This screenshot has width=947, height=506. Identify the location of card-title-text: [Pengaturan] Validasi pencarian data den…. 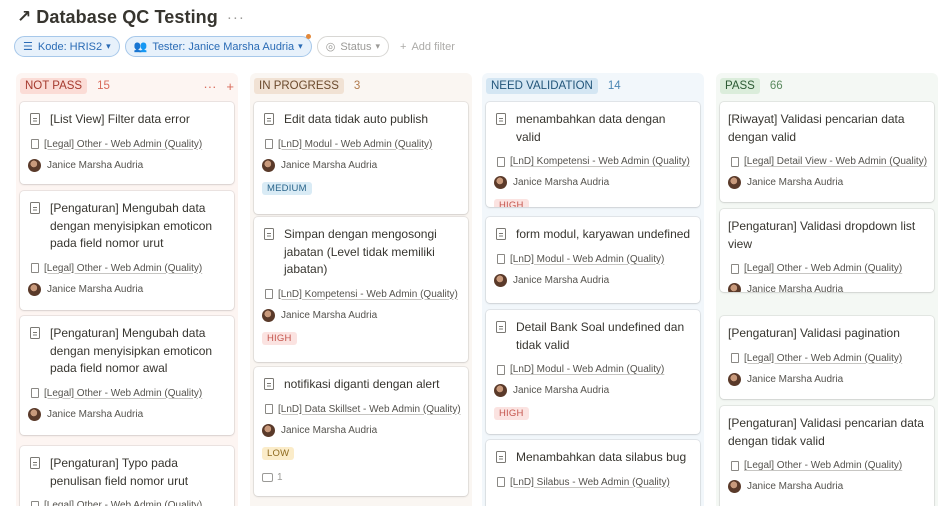
(826, 432).